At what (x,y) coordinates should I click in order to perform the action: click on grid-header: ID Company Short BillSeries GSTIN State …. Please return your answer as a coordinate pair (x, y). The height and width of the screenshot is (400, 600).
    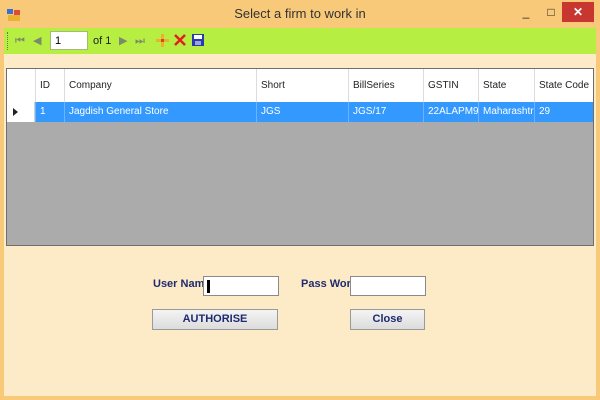
    Looking at the image, I should click on (300, 86).